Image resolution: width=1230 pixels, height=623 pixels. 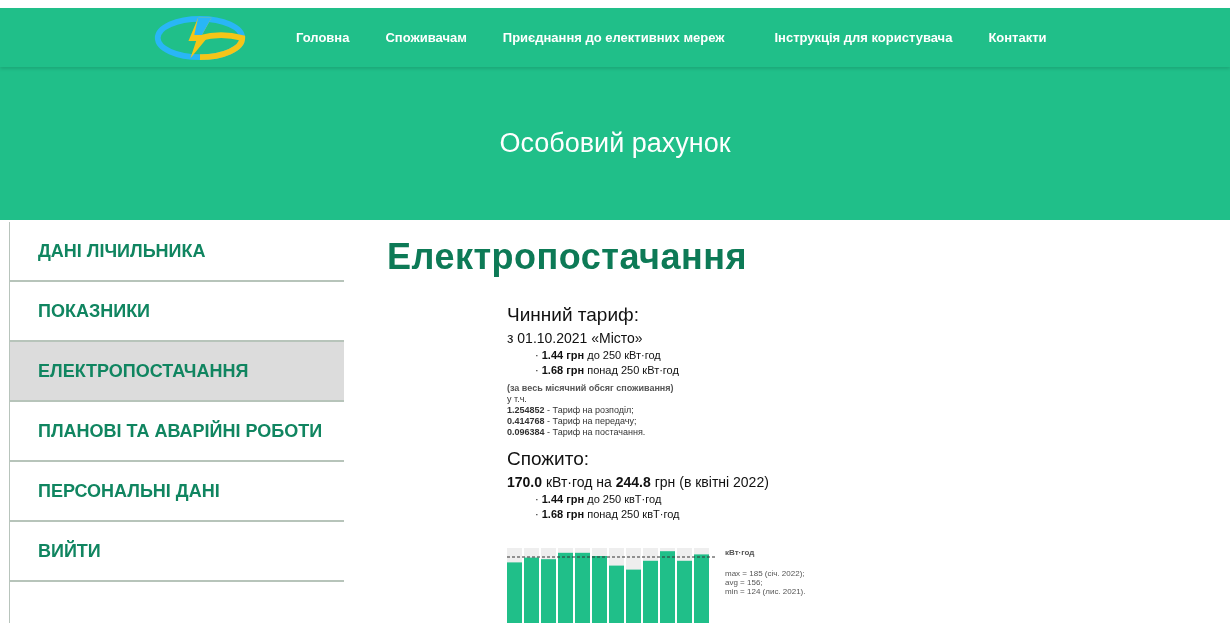 What do you see at coordinates (765, 573) in the screenshot?
I see `chart-stat: max = 185 (січ. 2022);` at bounding box center [765, 573].